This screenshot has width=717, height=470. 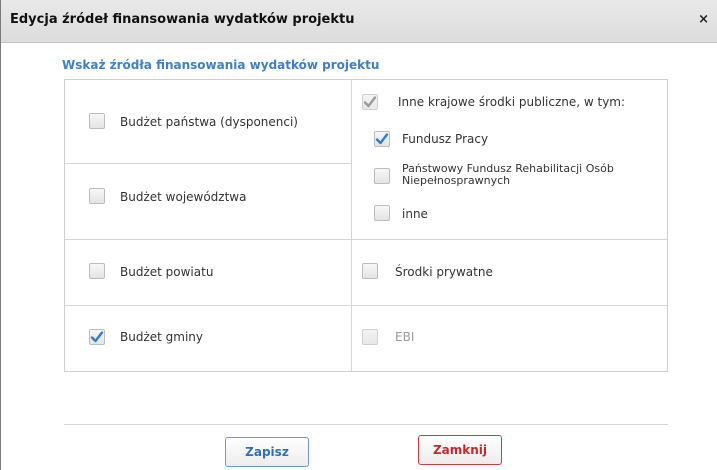 I want to click on budzet-gminy-checkbox, so click(x=97, y=337).